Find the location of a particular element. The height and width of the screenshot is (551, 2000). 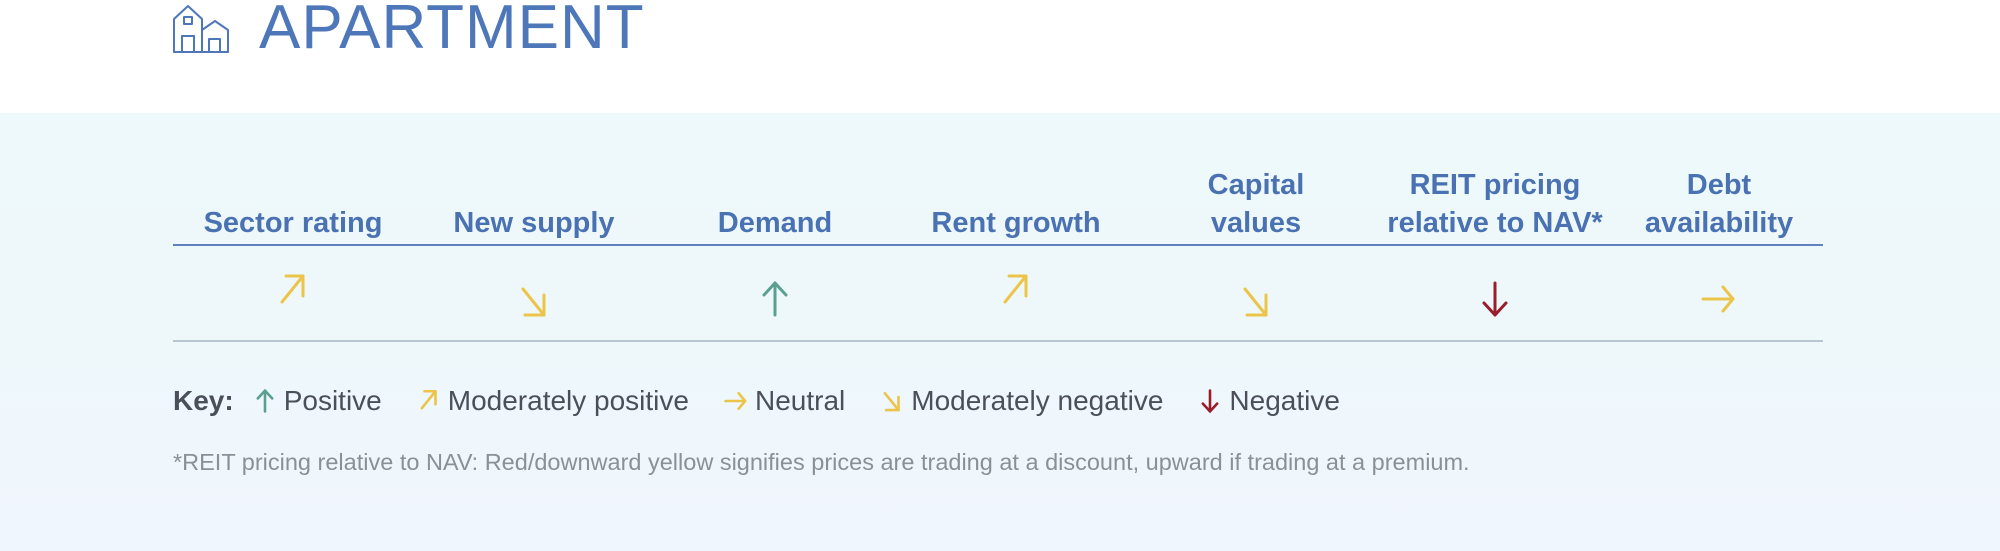

column-header-line: Debt is located at coordinates (1719, 185).